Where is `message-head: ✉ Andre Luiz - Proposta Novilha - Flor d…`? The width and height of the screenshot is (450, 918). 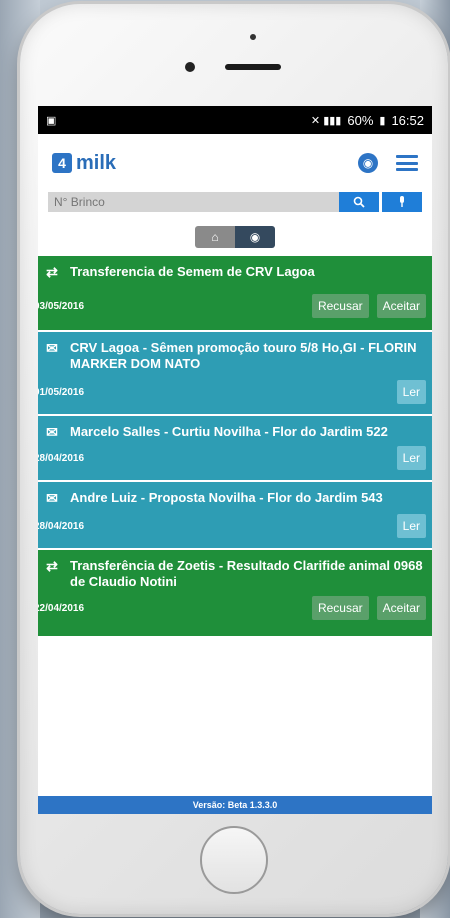
message-head: ✉ Andre Luiz - Proposta Novilha - Flor d… is located at coordinates (235, 494).